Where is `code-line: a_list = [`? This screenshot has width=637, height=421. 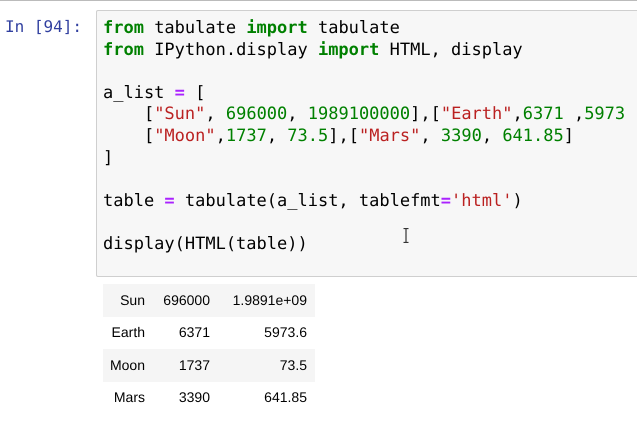 code-line: a_list = [ is located at coordinates (154, 93).